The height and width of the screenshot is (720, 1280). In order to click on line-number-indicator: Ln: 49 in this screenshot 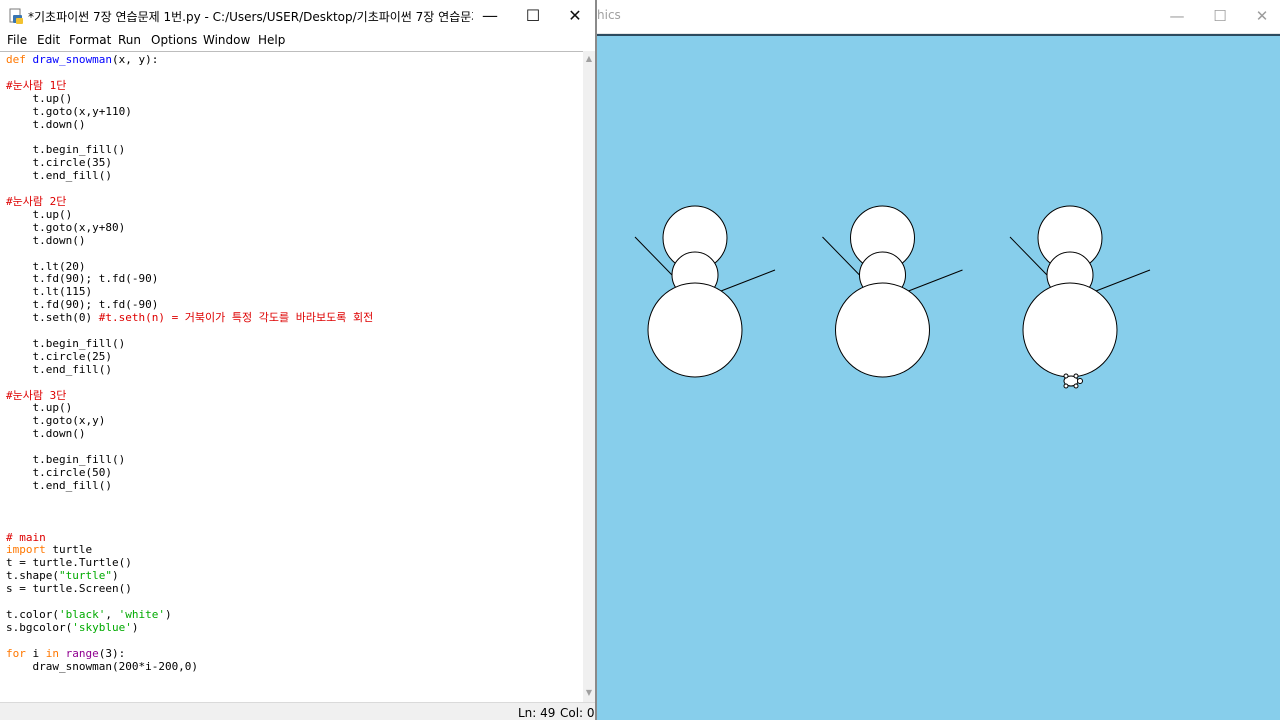, I will do `click(537, 713)`.